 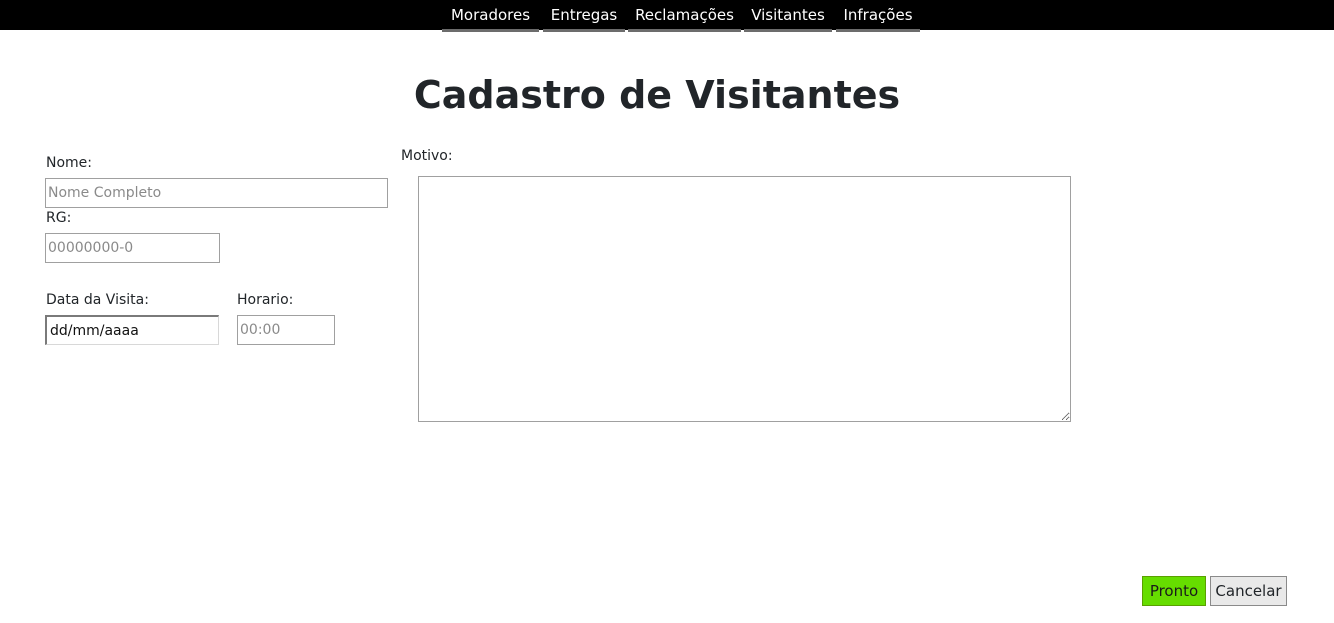 What do you see at coordinates (132, 248) in the screenshot?
I see `rg-input` at bounding box center [132, 248].